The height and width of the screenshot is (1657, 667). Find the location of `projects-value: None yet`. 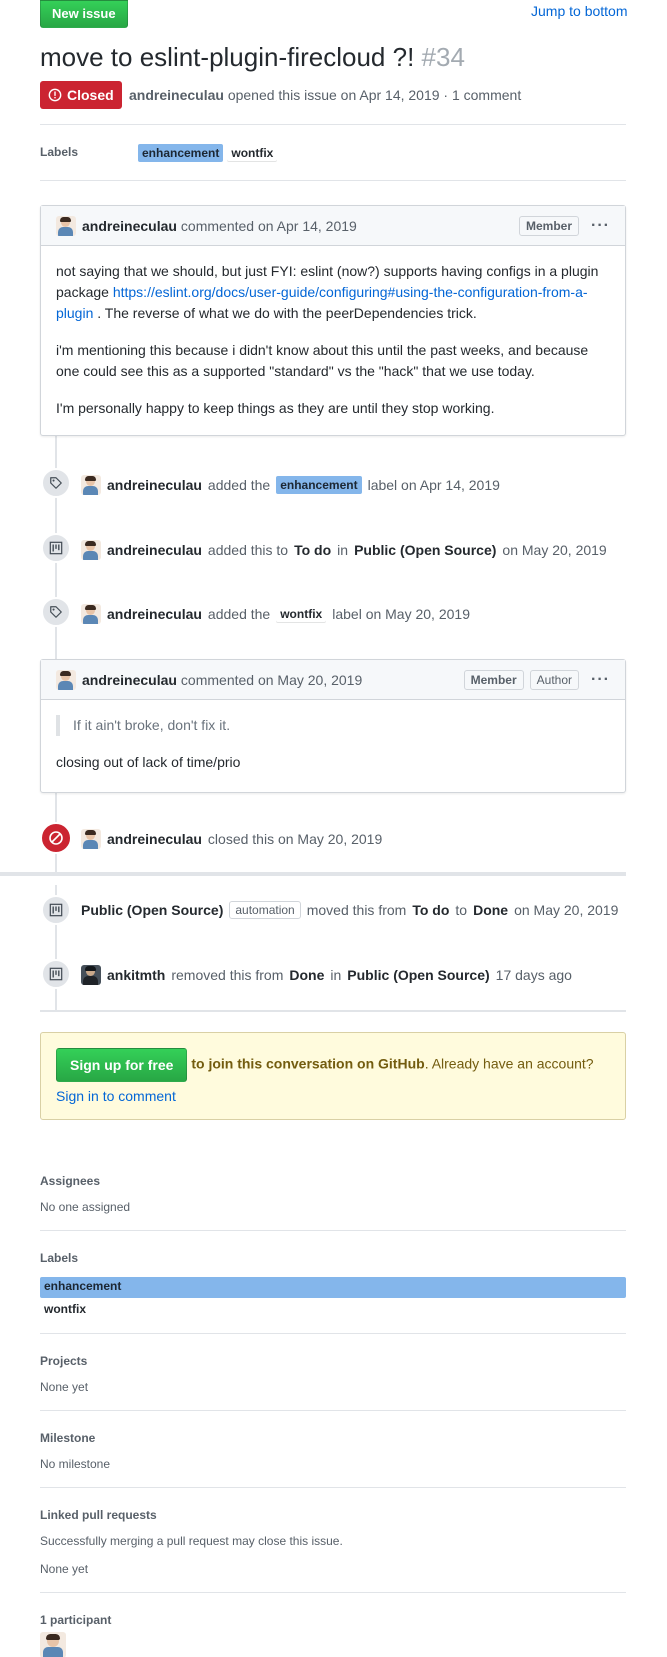

projects-value: None yet is located at coordinates (64, 1387).